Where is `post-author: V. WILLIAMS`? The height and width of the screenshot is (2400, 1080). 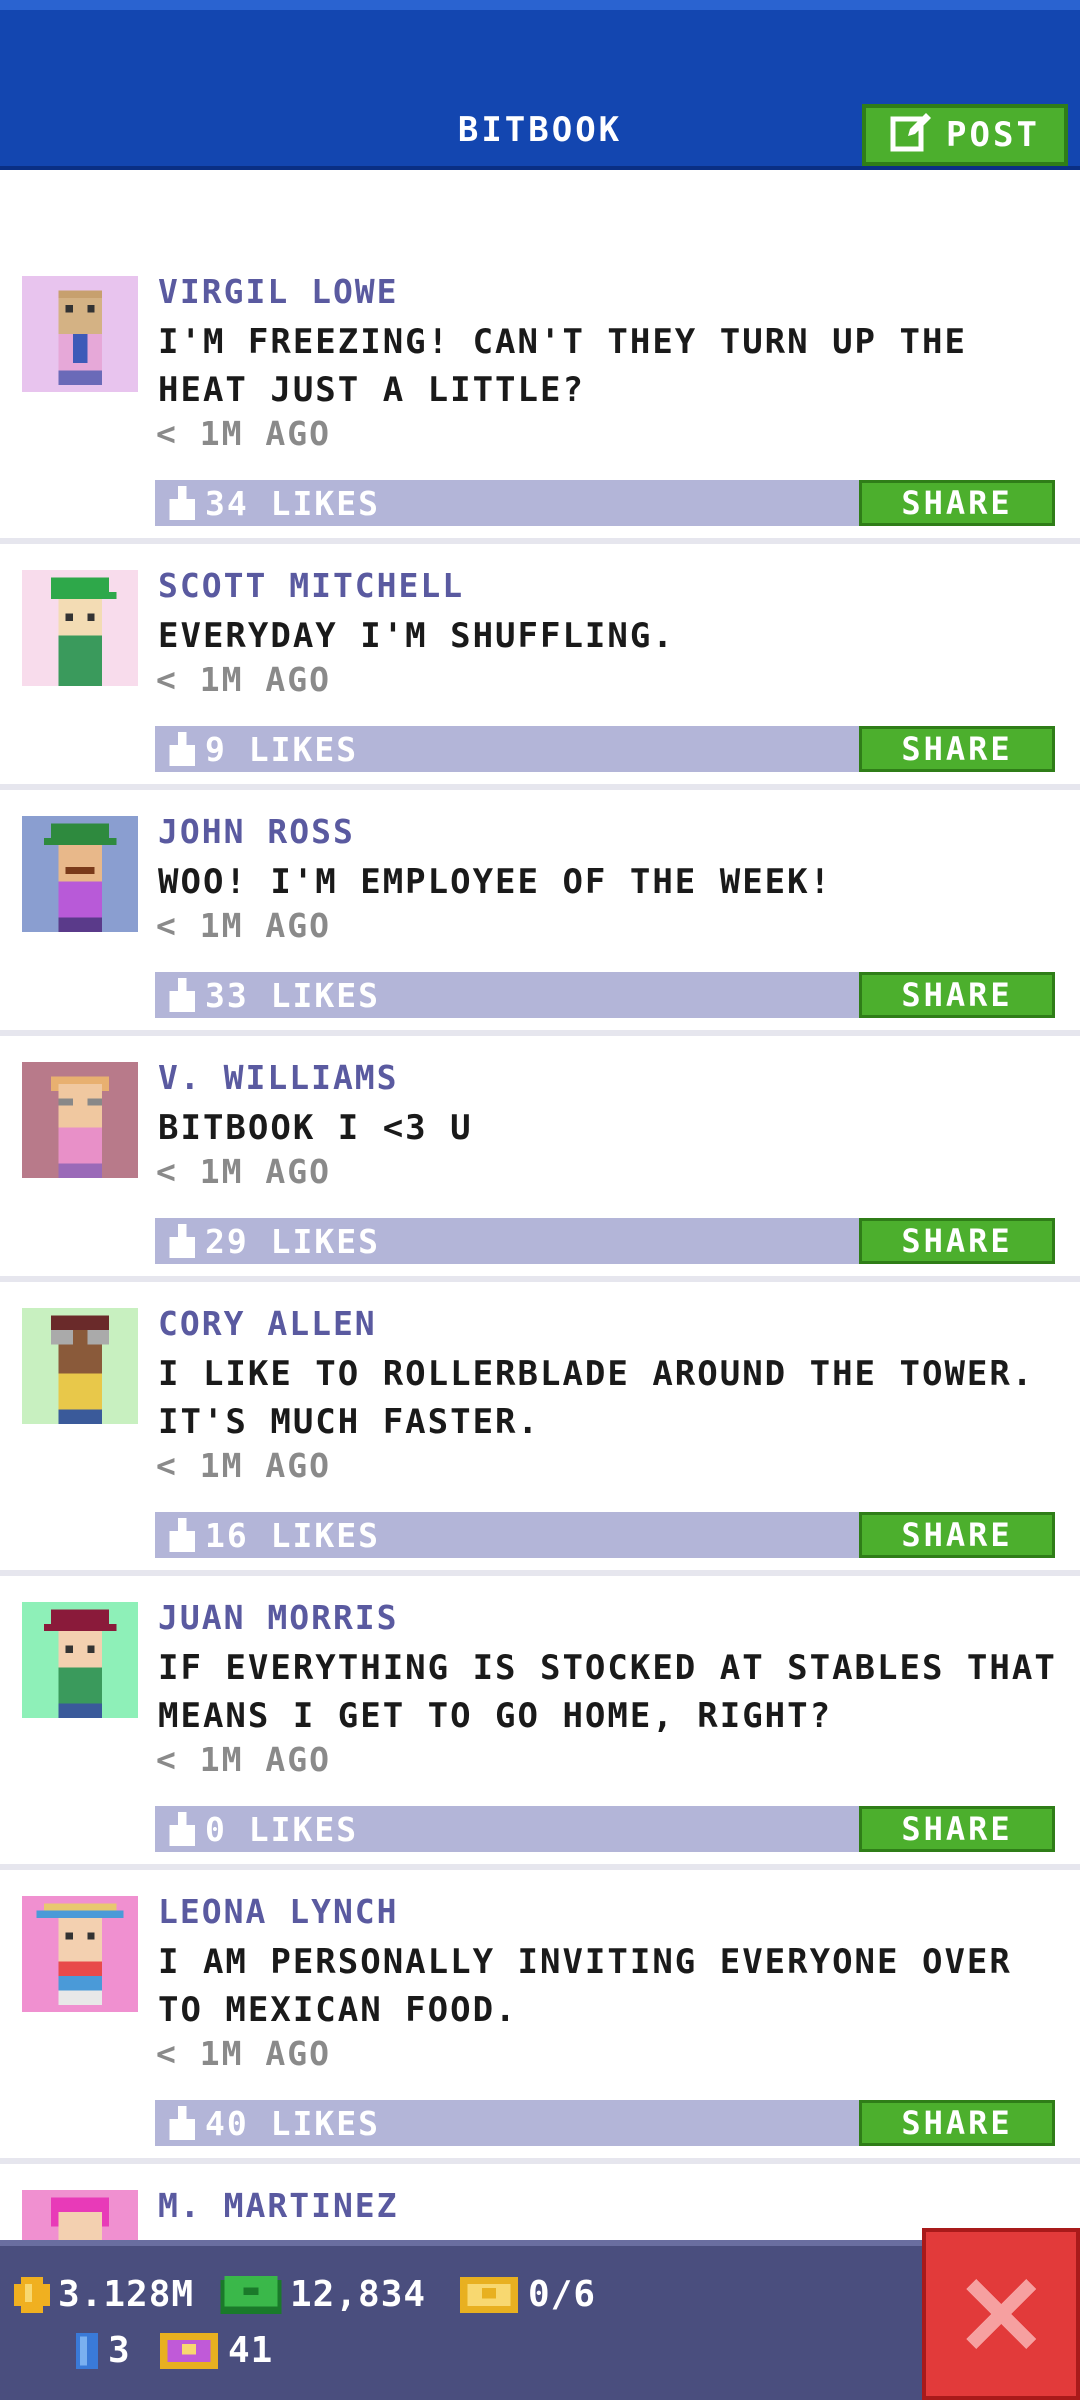
post-author: V. WILLIAMS is located at coordinates (278, 1077).